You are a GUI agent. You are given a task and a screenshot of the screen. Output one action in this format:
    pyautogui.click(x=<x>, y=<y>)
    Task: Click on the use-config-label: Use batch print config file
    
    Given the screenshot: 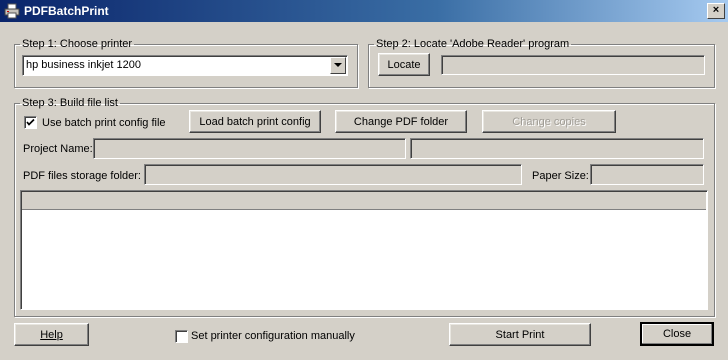 What is the action you would take?
    pyautogui.click(x=104, y=123)
    